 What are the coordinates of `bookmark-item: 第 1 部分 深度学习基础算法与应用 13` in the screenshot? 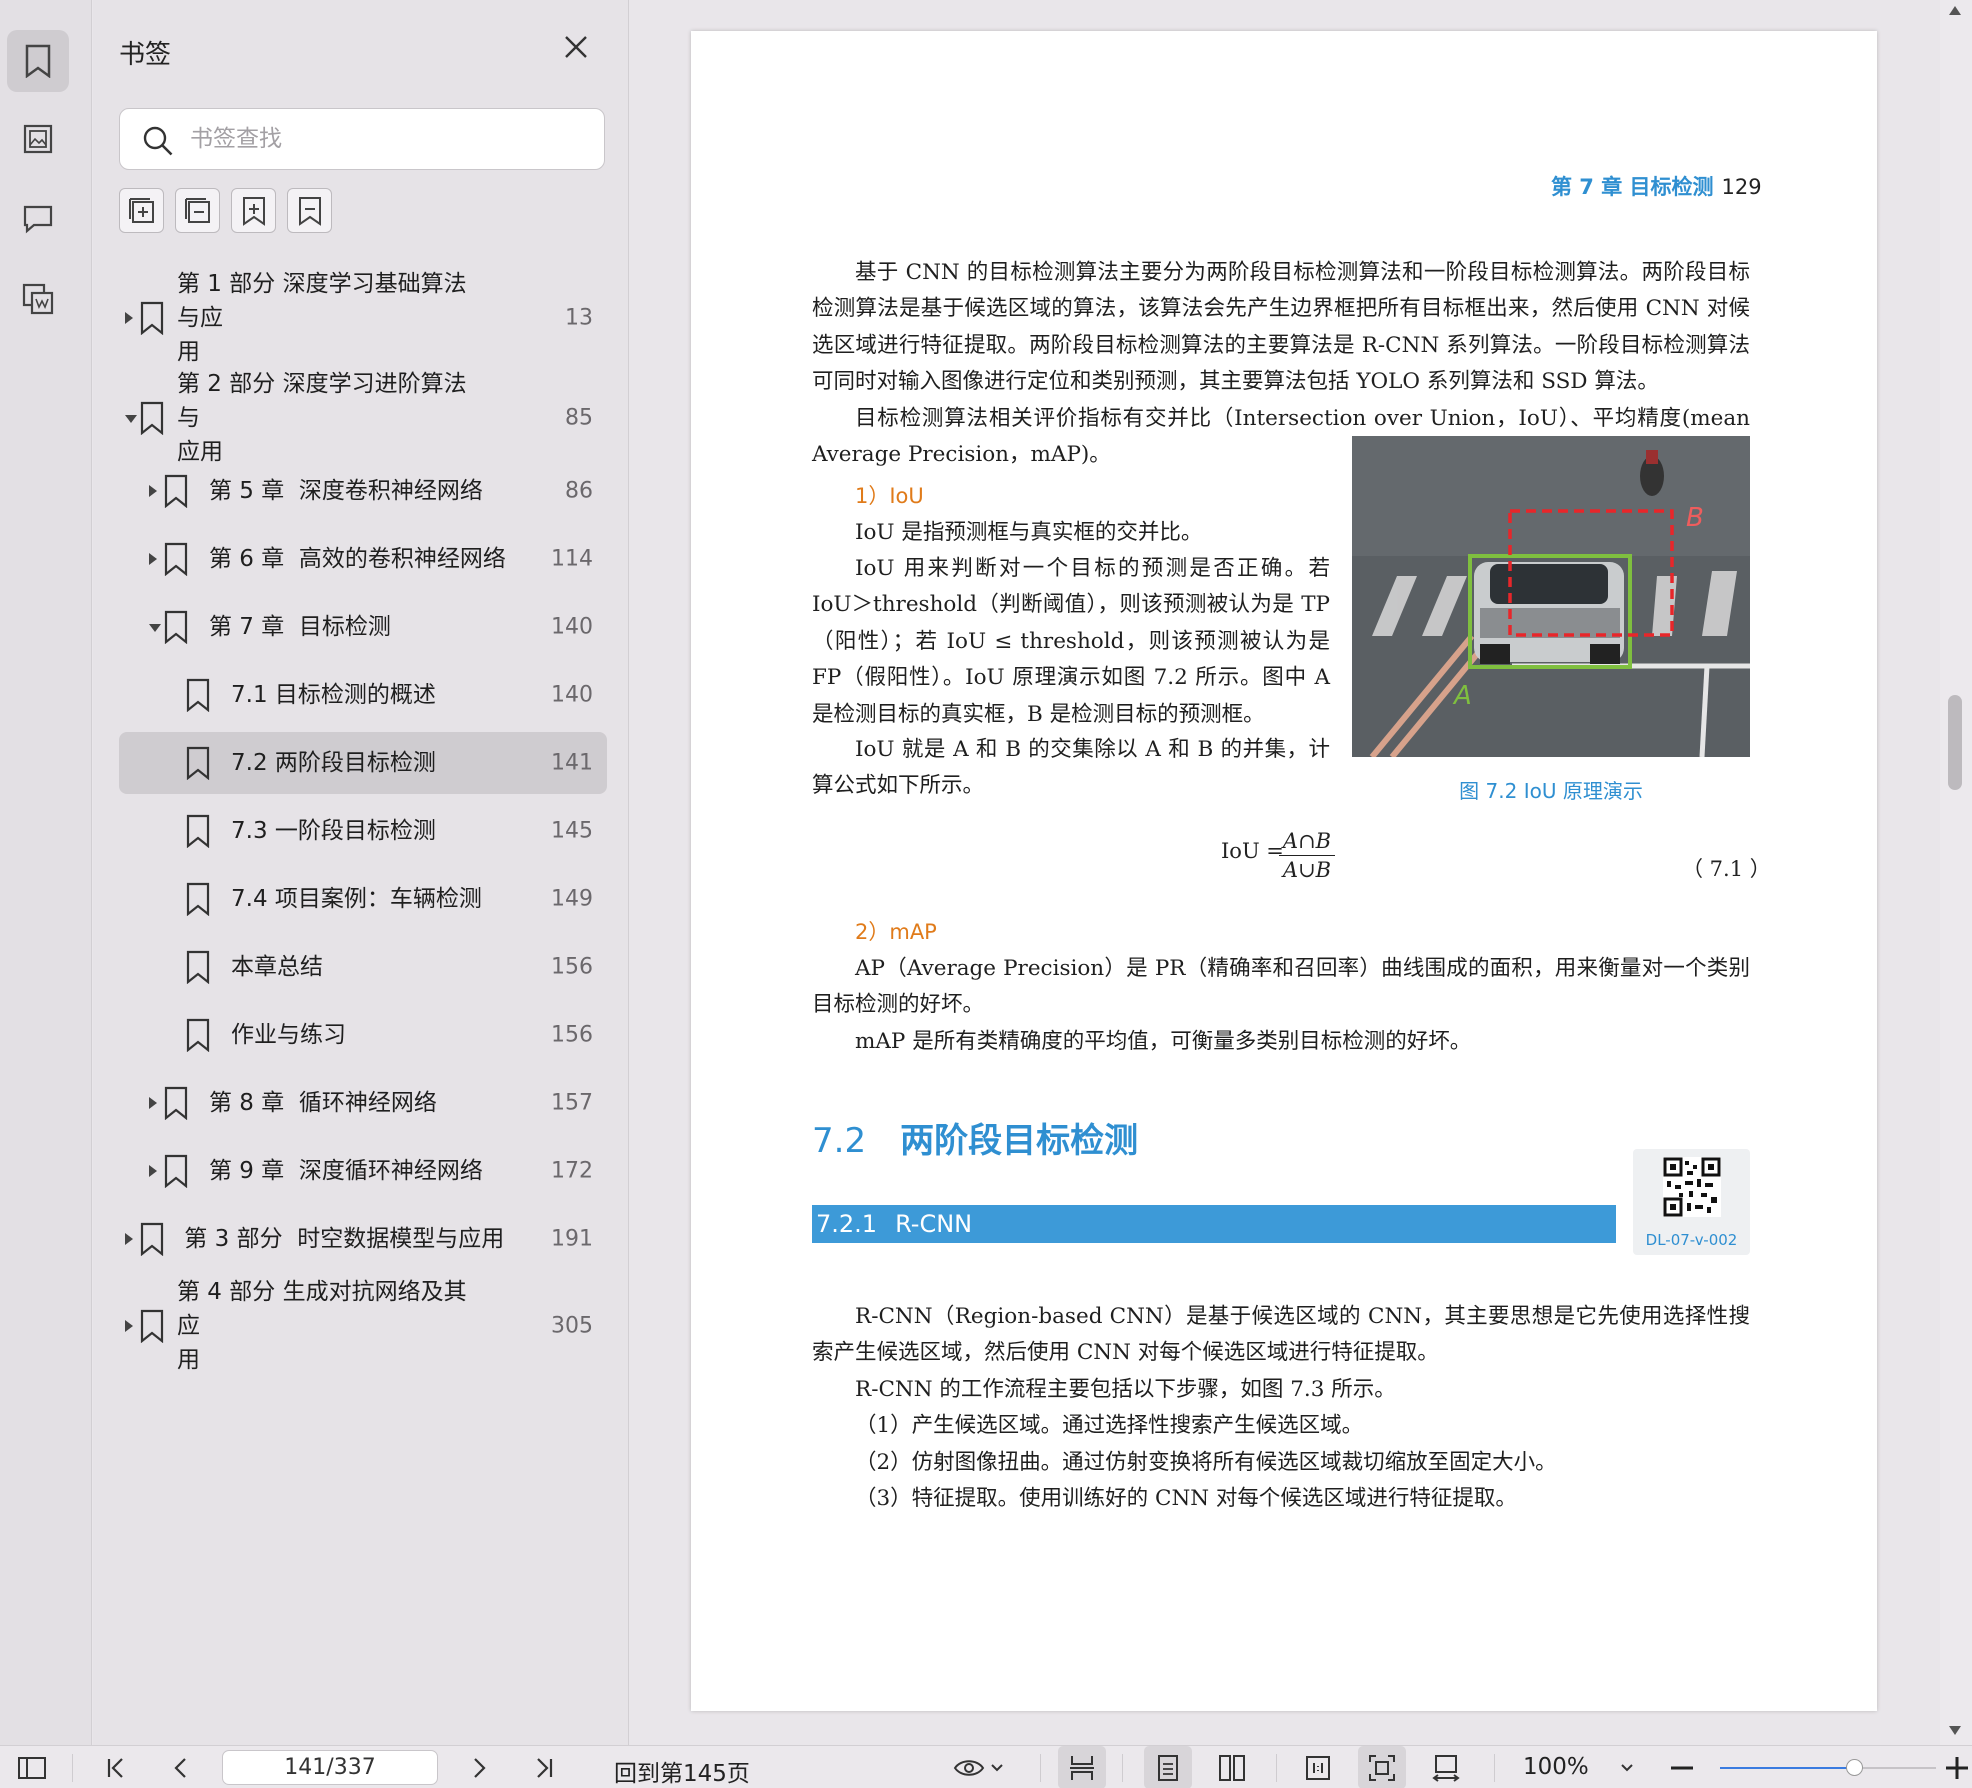 It's located at (363, 318).